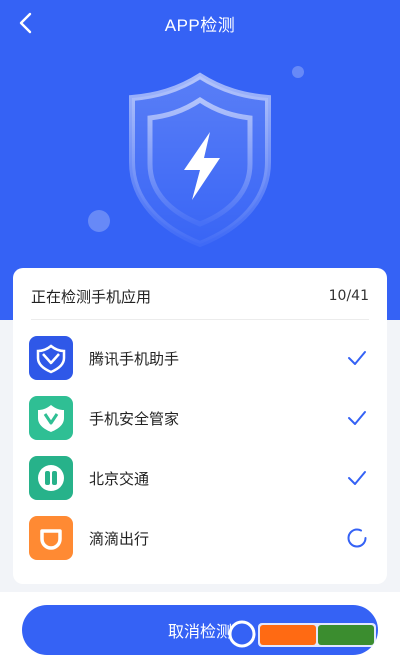 The image size is (400, 666). Describe the element at coordinates (200, 160) in the screenshot. I see `shield-bolt-icon` at that location.